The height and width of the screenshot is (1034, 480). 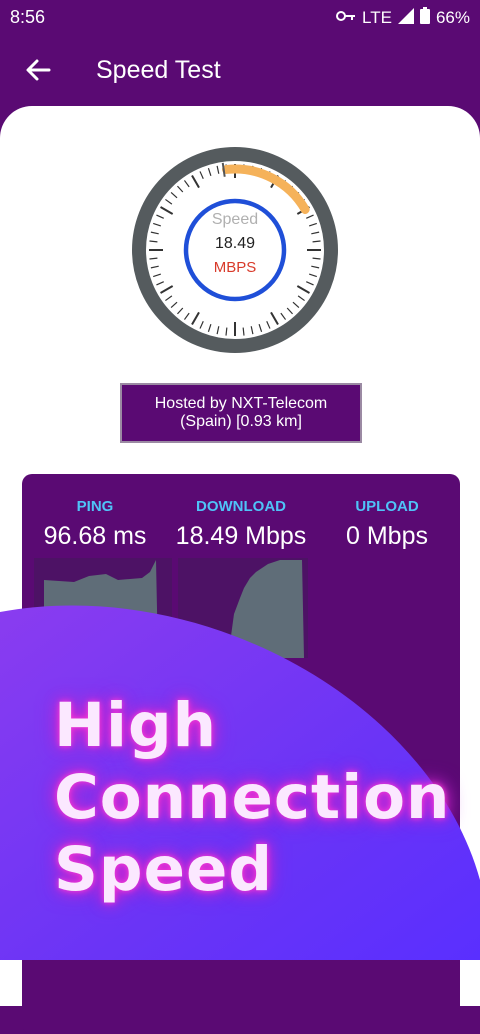 What do you see at coordinates (387, 506) in the screenshot?
I see `upload-label: UPLOAD` at bounding box center [387, 506].